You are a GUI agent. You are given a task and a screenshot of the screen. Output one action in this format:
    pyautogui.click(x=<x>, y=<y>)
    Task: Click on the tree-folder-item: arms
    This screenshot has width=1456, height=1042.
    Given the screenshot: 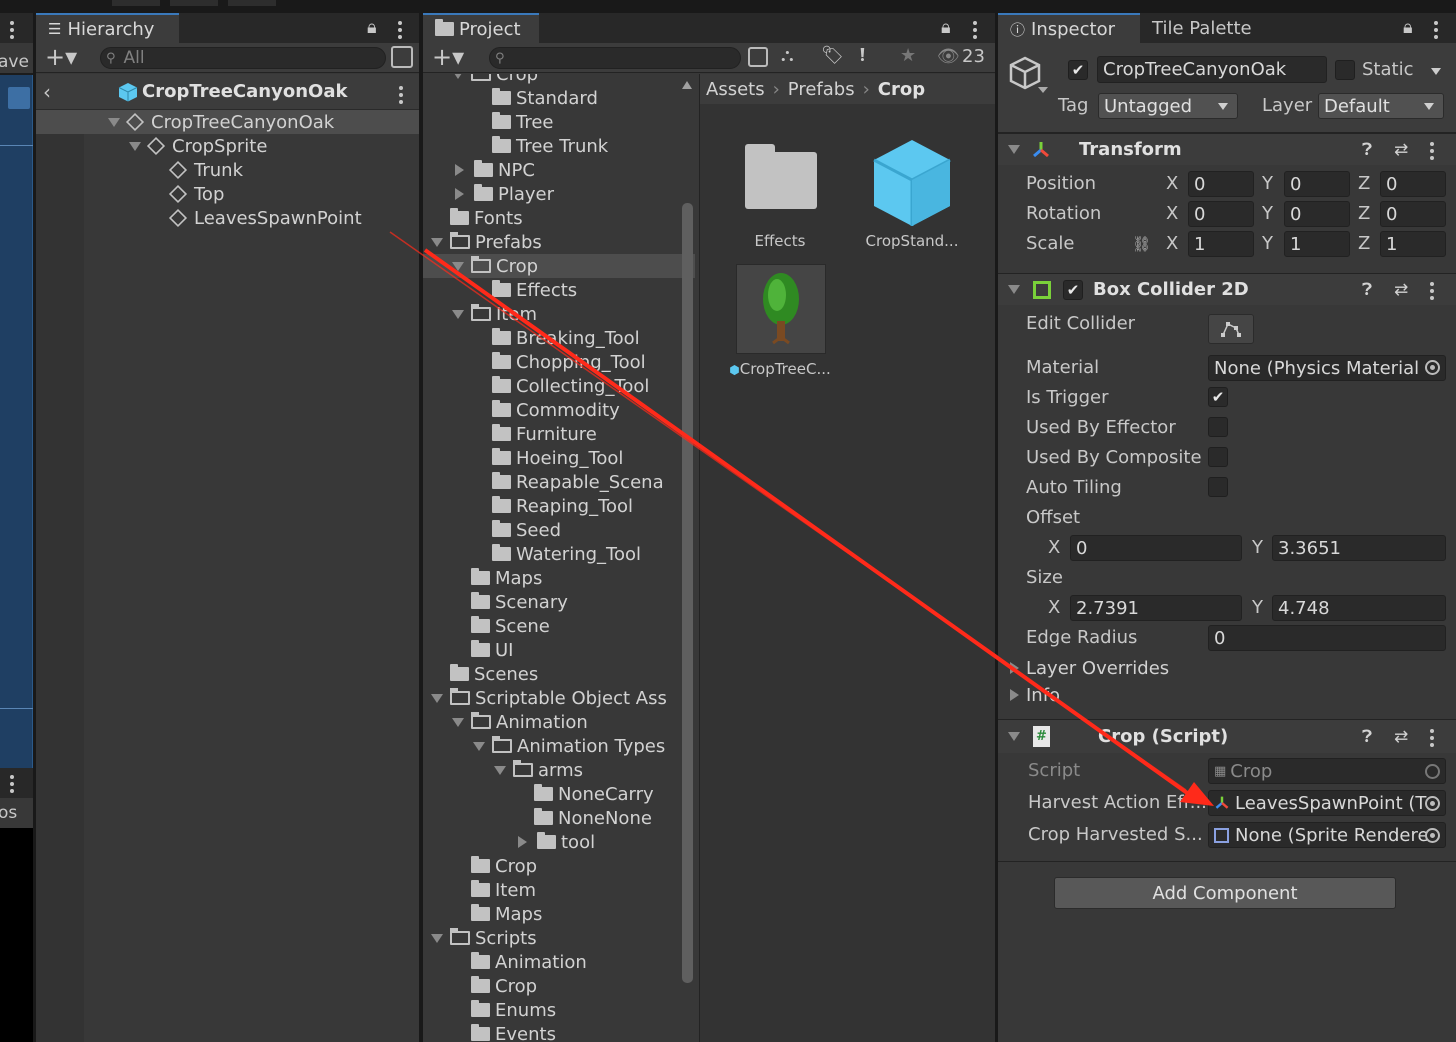 What is the action you would take?
    pyautogui.click(x=559, y=770)
    